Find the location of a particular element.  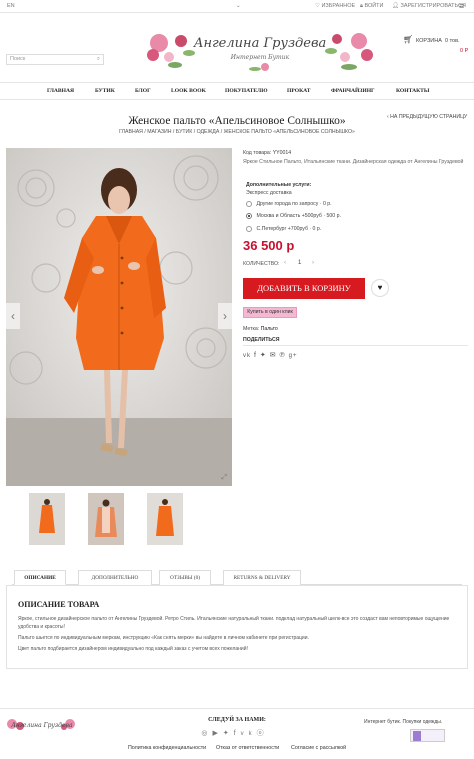

cart-label: КОРЗИНА is located at coordinates (429, 41).